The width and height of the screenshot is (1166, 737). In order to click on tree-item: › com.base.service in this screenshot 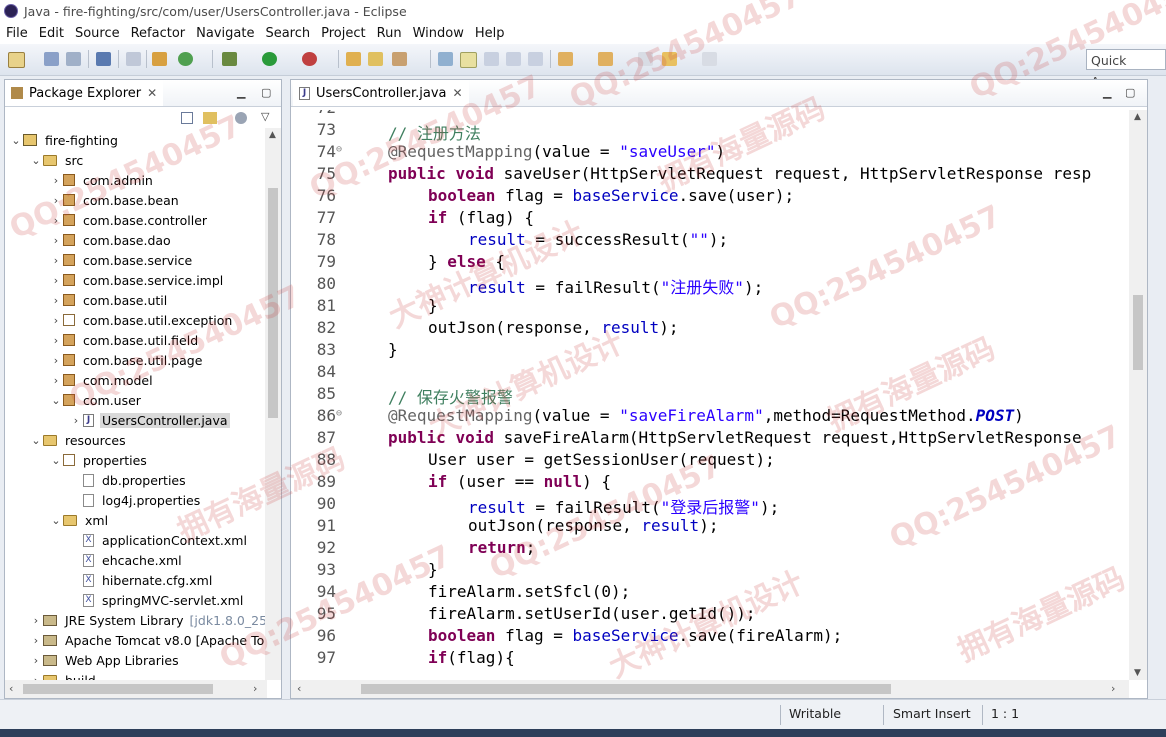, I will do `click(121, 260)`.